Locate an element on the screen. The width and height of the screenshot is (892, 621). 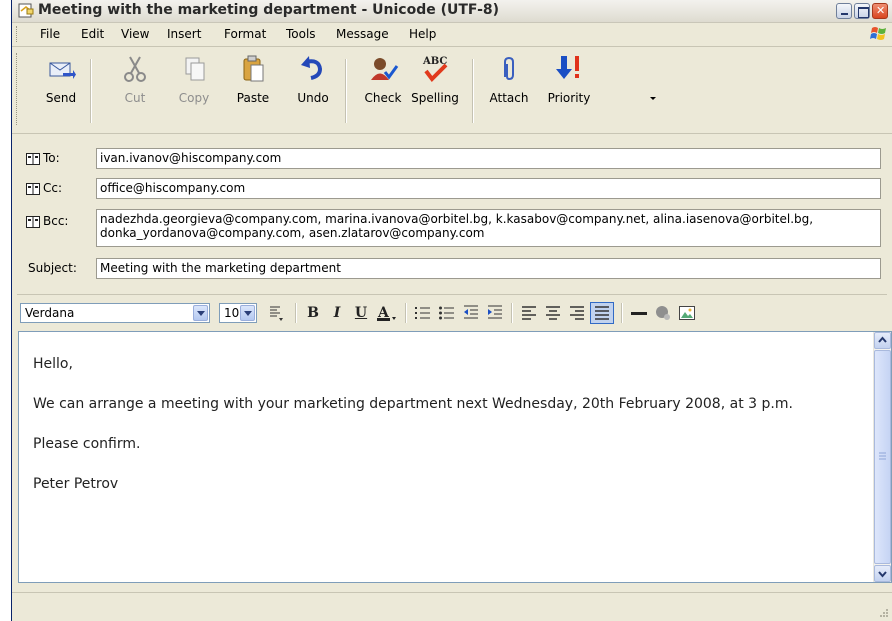
align-left-icon is located at coordinates (529, 313).